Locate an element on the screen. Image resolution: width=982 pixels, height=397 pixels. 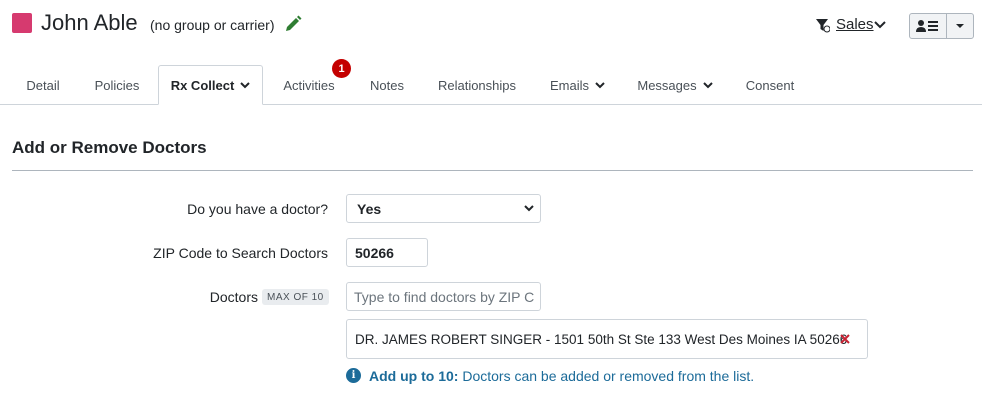
tab-emails: Emails is located at coordinates (577, 85).